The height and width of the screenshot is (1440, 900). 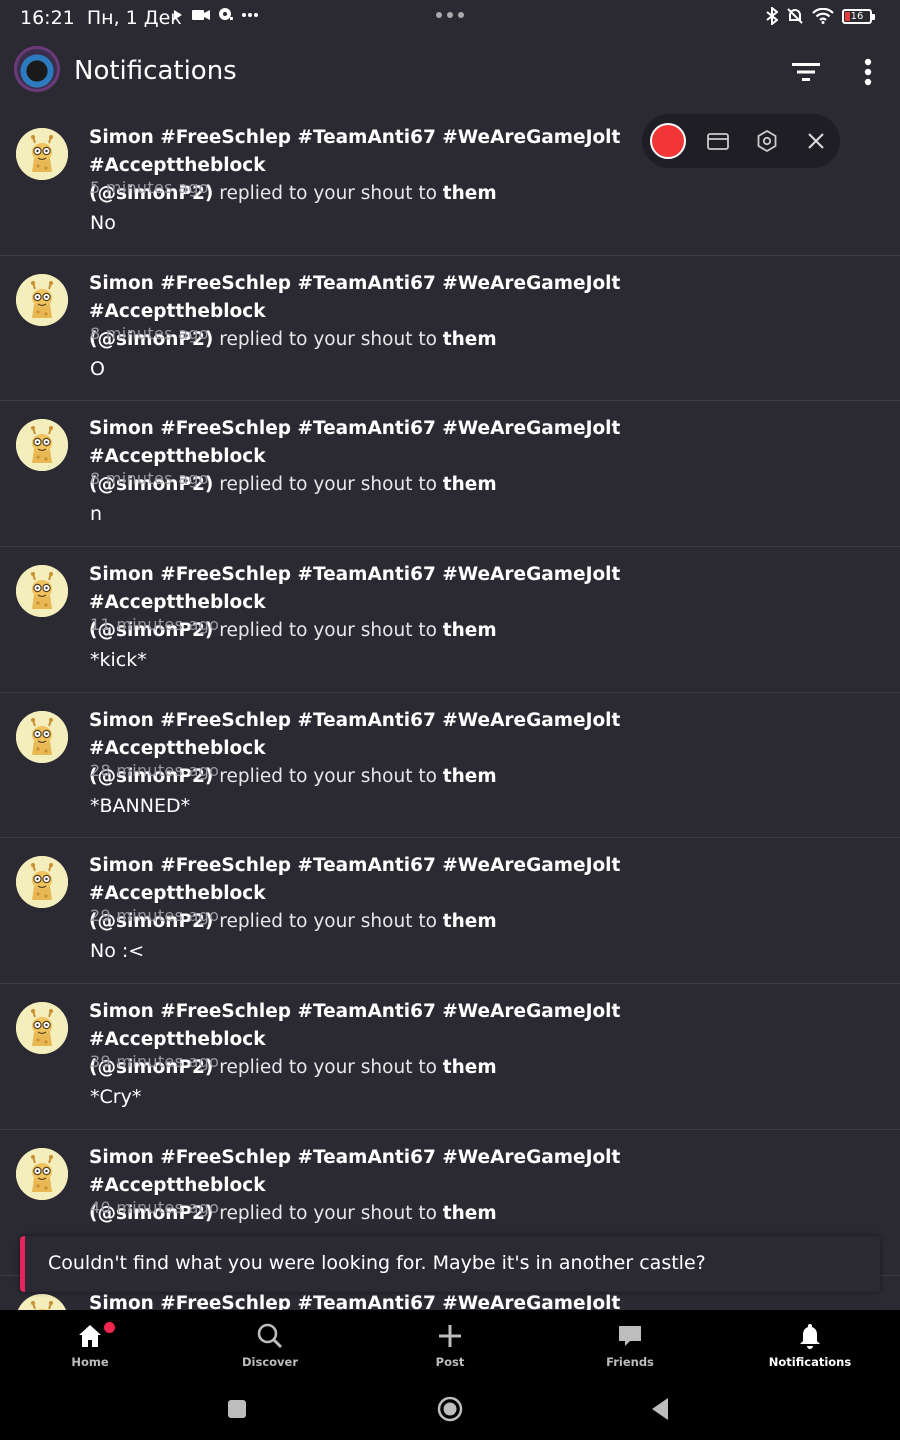 What do you see at coordinates (810, 1336) in the screenshot?
I see `bell-icon` at bounding box center [810, 1336].